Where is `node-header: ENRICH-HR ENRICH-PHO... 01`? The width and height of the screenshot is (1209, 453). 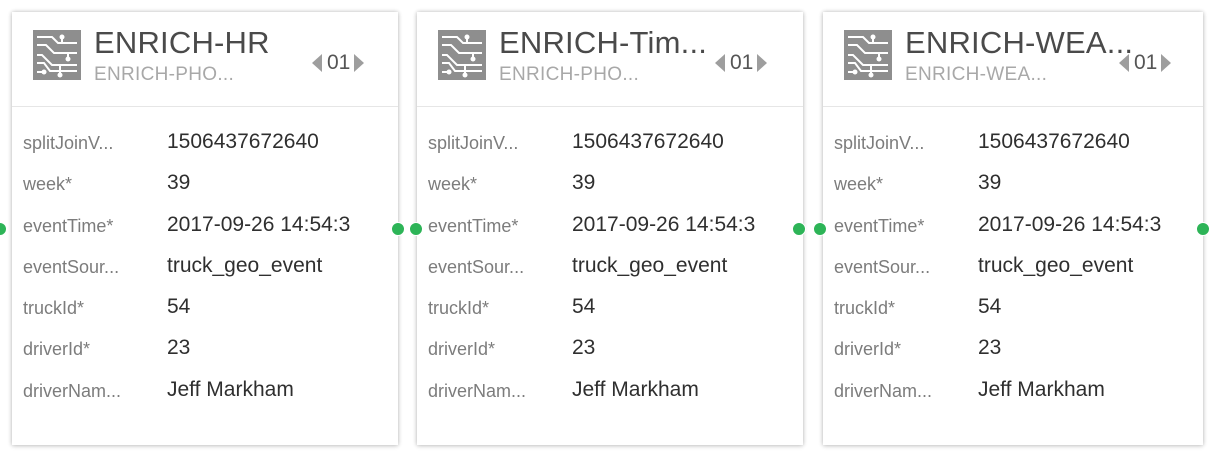 node-header: ENRICH-HR ENRICH-PHO... 01 is located at coordinates (205, 59).